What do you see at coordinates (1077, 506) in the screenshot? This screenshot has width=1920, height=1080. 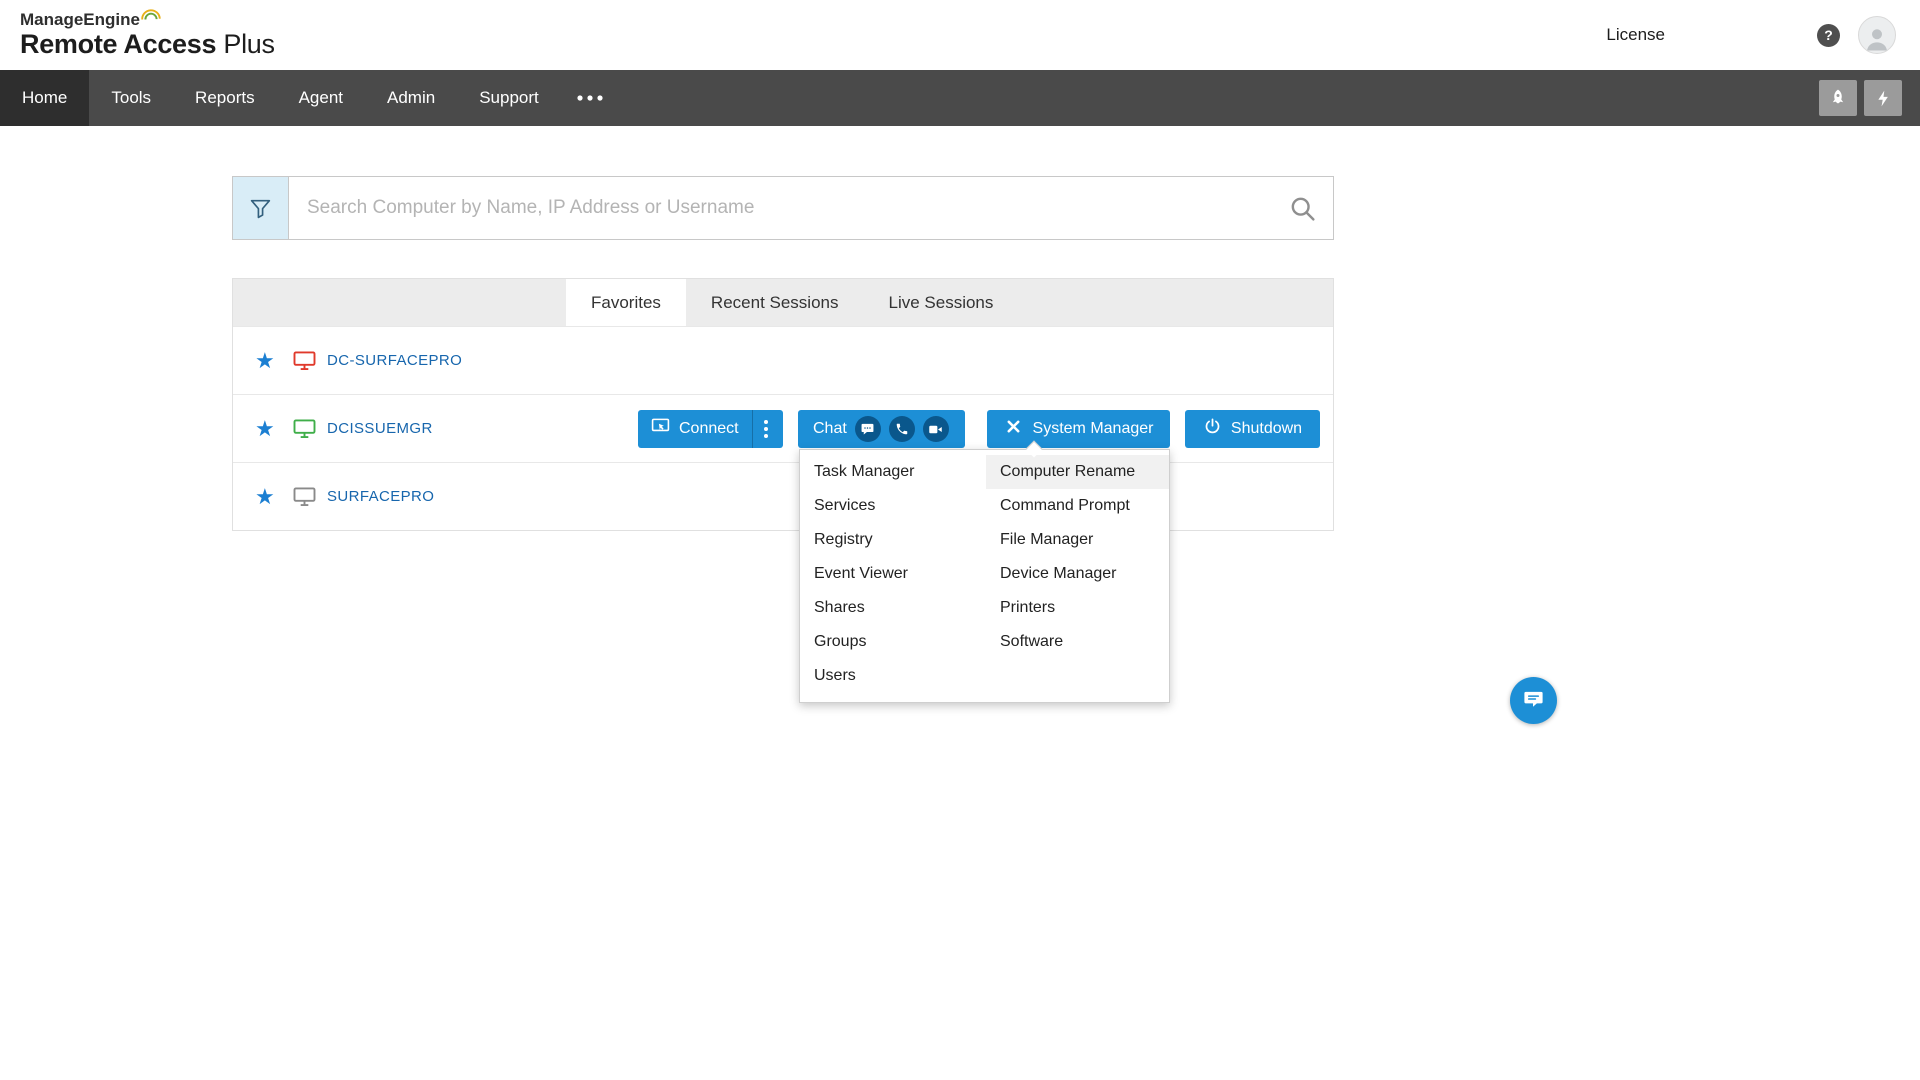 I see `menu-item-command-prompt: Command Prompt` at bounding box center [1077, 506].